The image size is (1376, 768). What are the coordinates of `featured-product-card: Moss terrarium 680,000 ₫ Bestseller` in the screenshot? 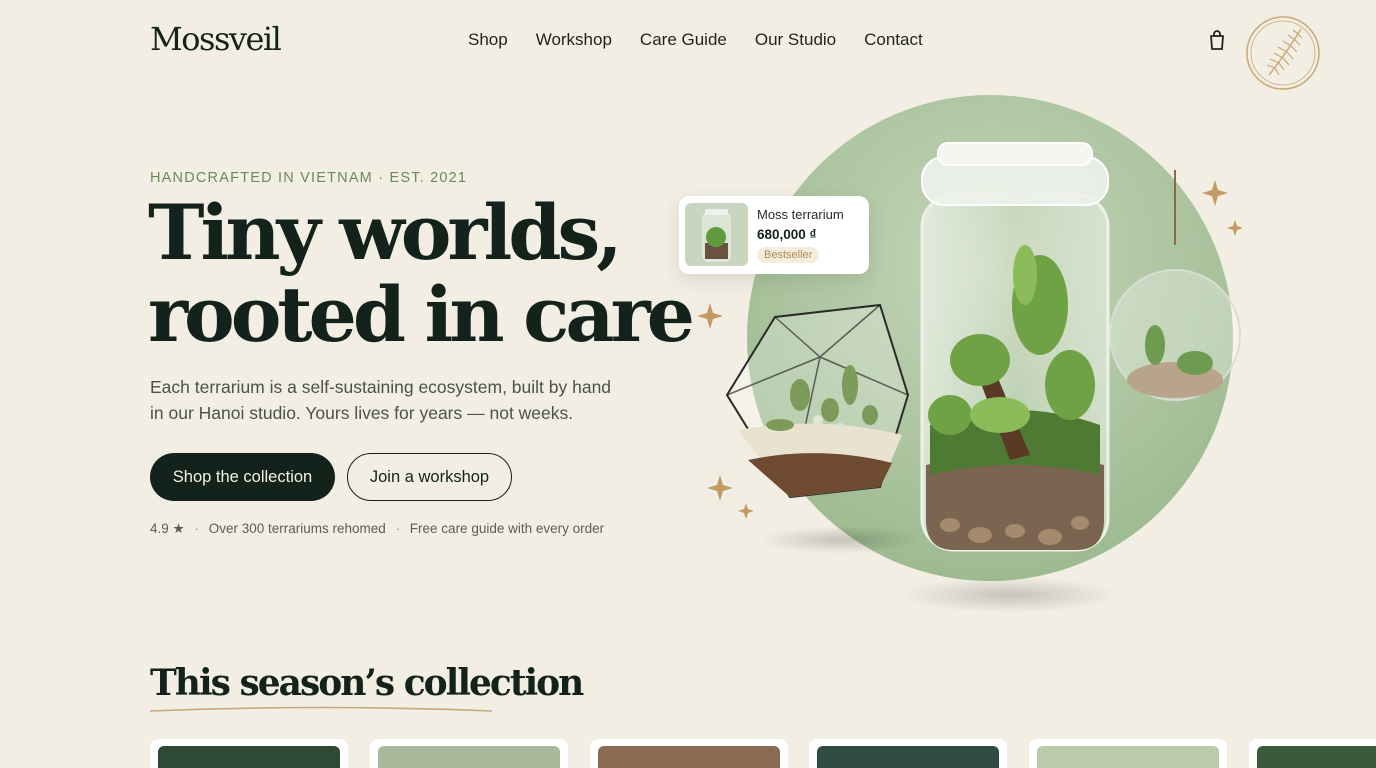 It's located at (774, 235).